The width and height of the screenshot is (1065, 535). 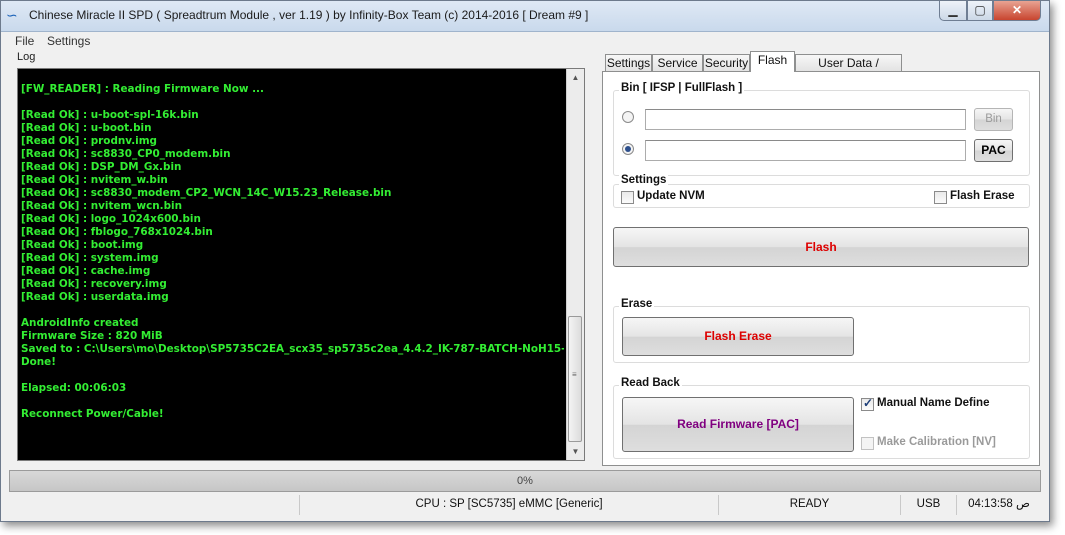 I want to click on menu-file: File, so click(x=24, y=41).